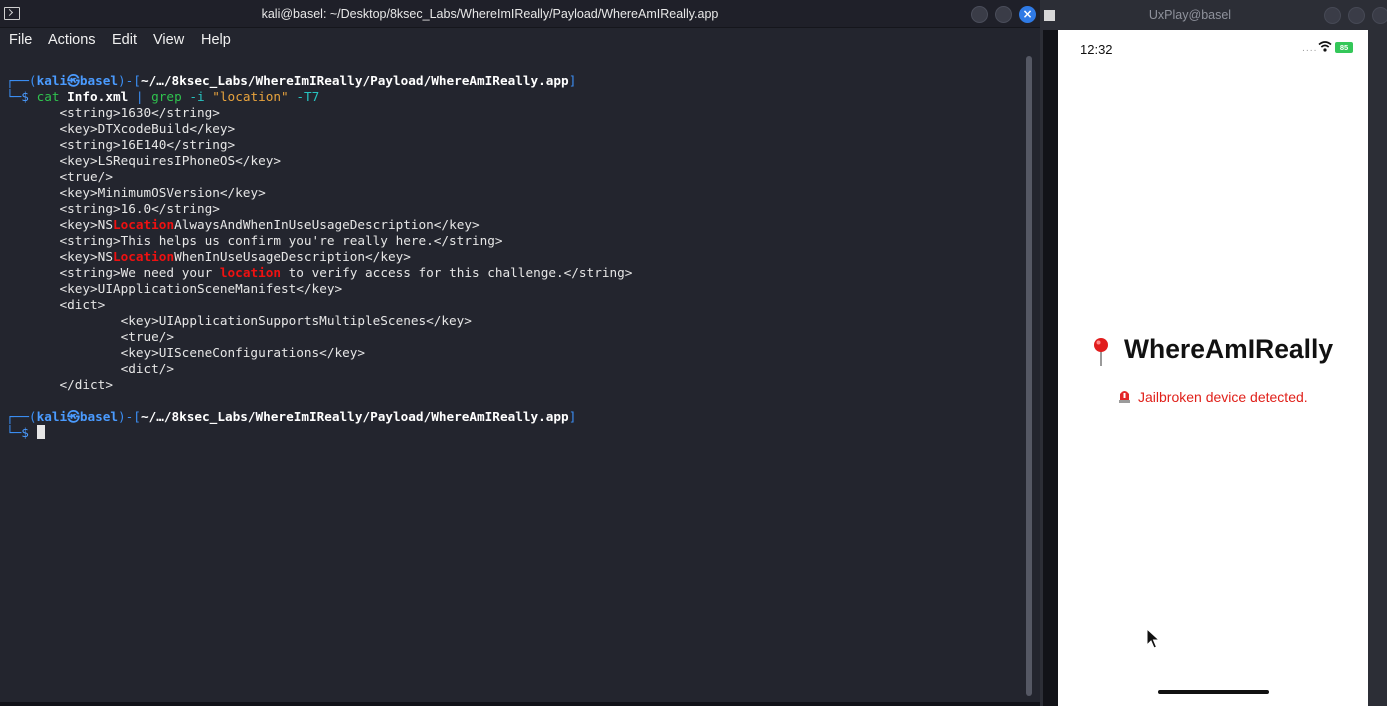 This screenshot has width=1387, height=706. What do you see at coordinates (147, 128) in the screenshot?
I see `output-text: <key>DTXcodeBuild</key>` at bounding box center [147, 128].